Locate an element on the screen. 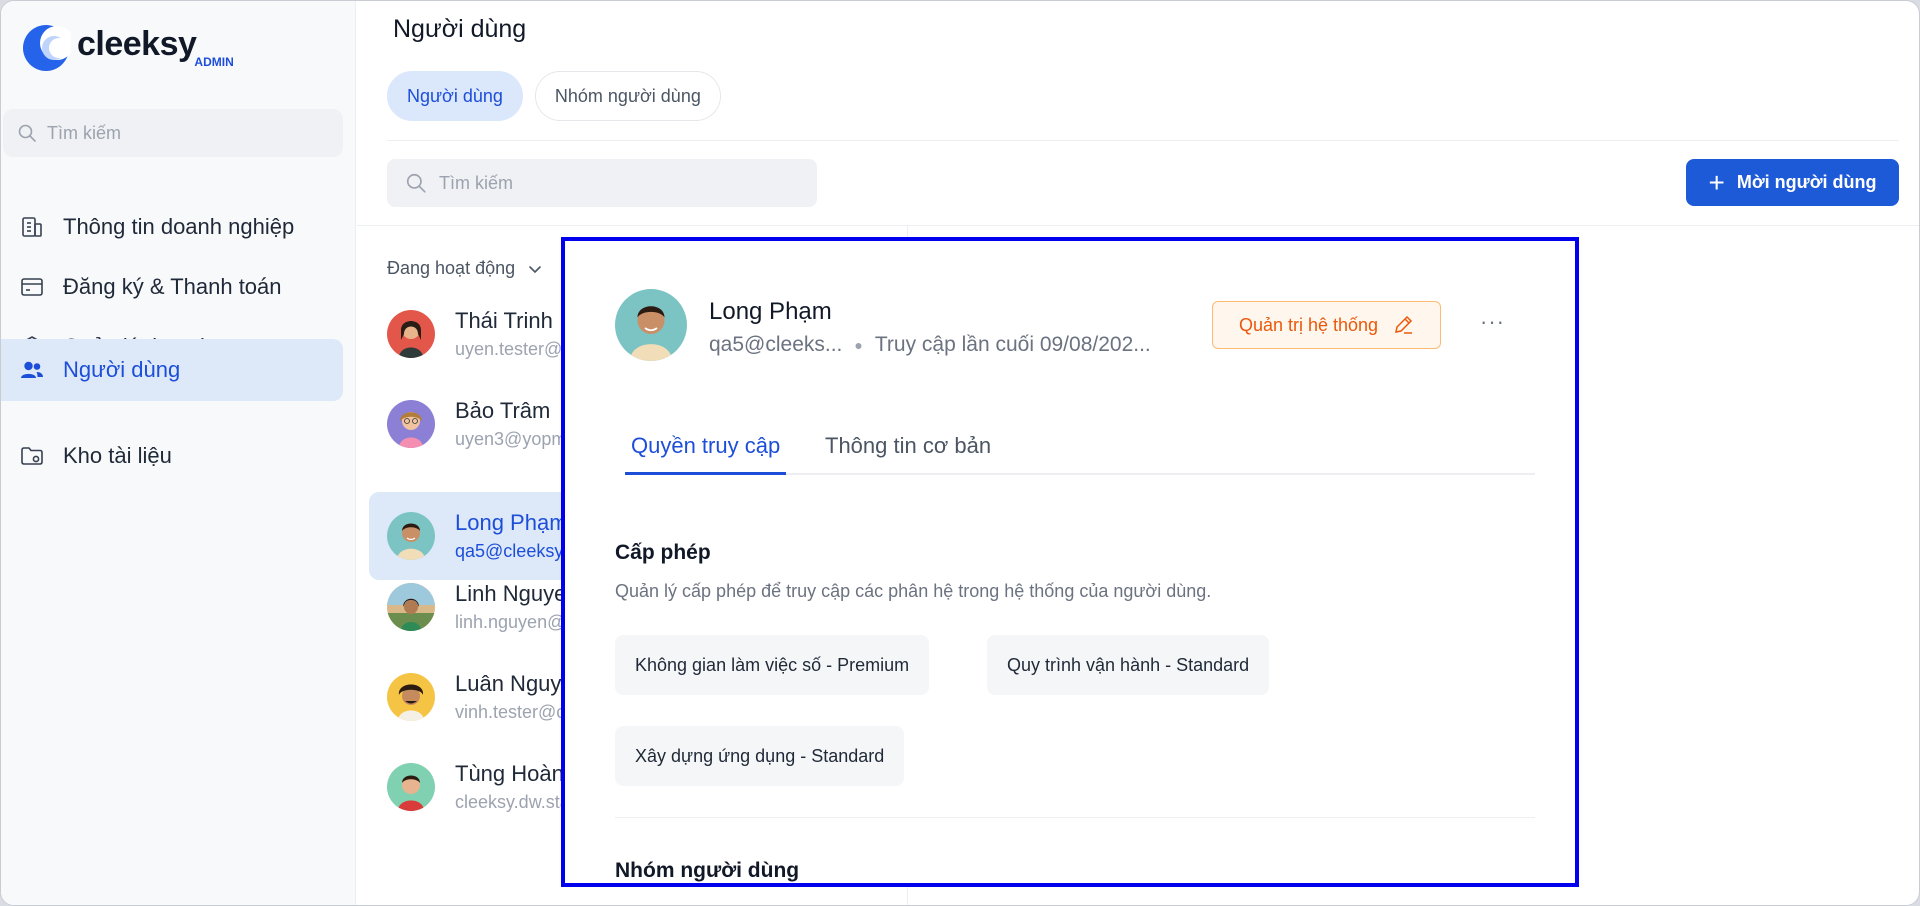 This screenshot has width=1920, height=906. role-label: Quản trị hệ thống is located at coordinates (1308, 324).